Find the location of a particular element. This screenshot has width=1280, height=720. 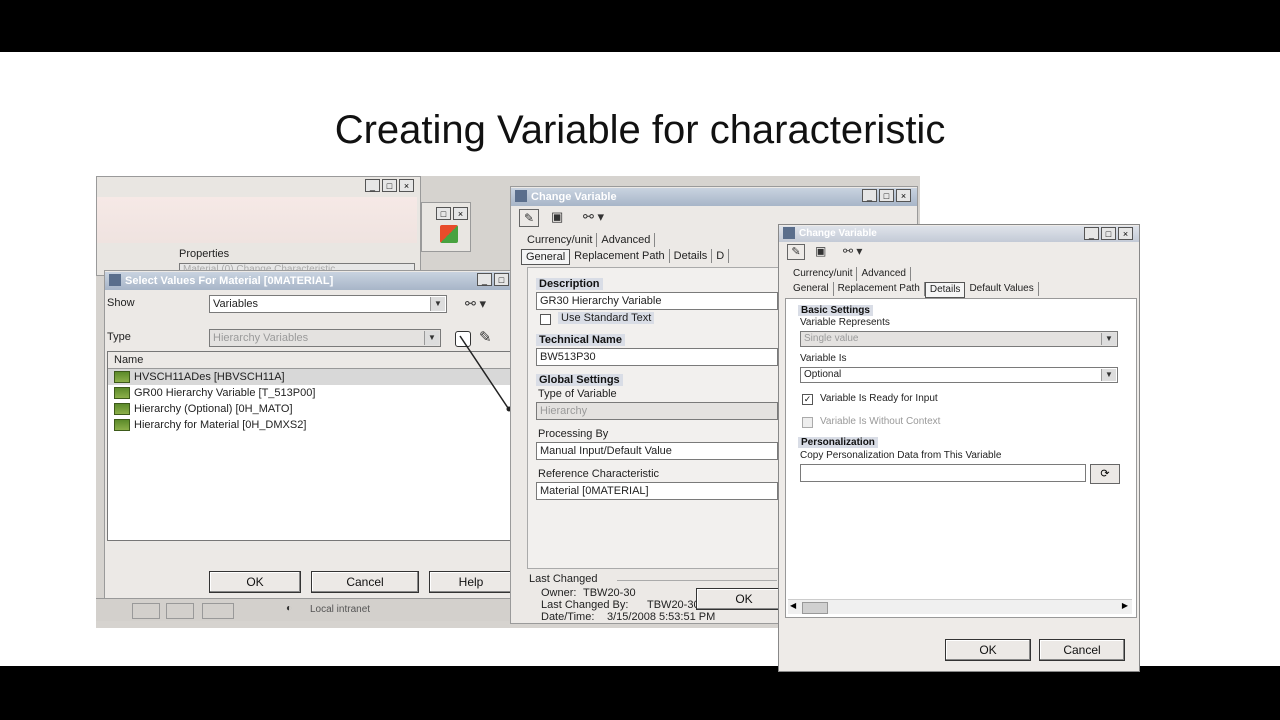

use-standard-text-checkbox is located at coordinates (545, 319).